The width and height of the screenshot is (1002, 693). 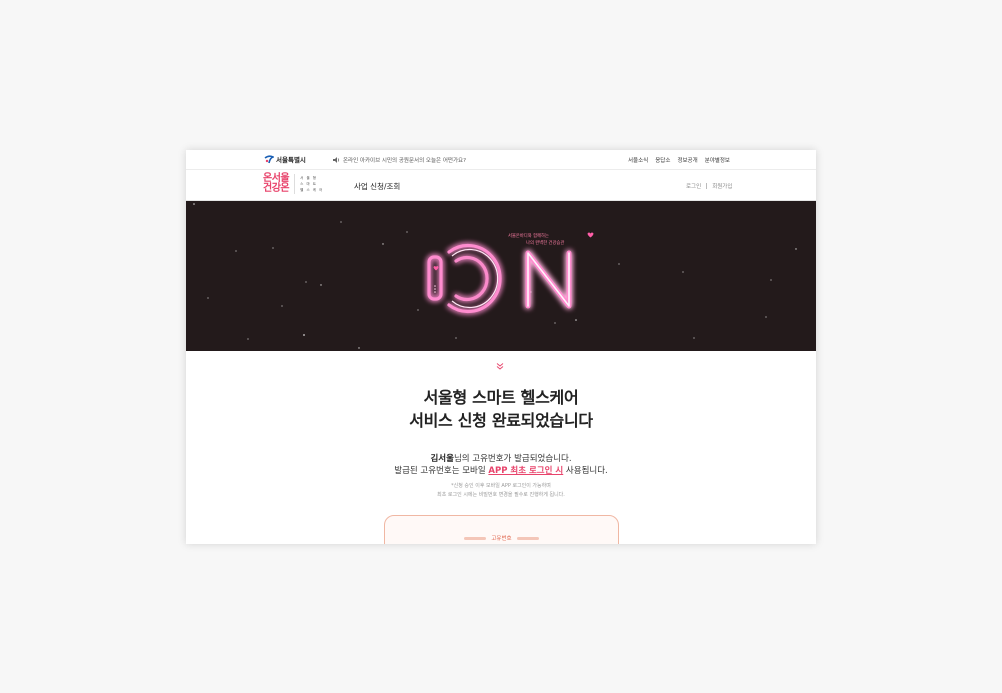 I want to click on on-neon-logo, so click(x=499, y=278).